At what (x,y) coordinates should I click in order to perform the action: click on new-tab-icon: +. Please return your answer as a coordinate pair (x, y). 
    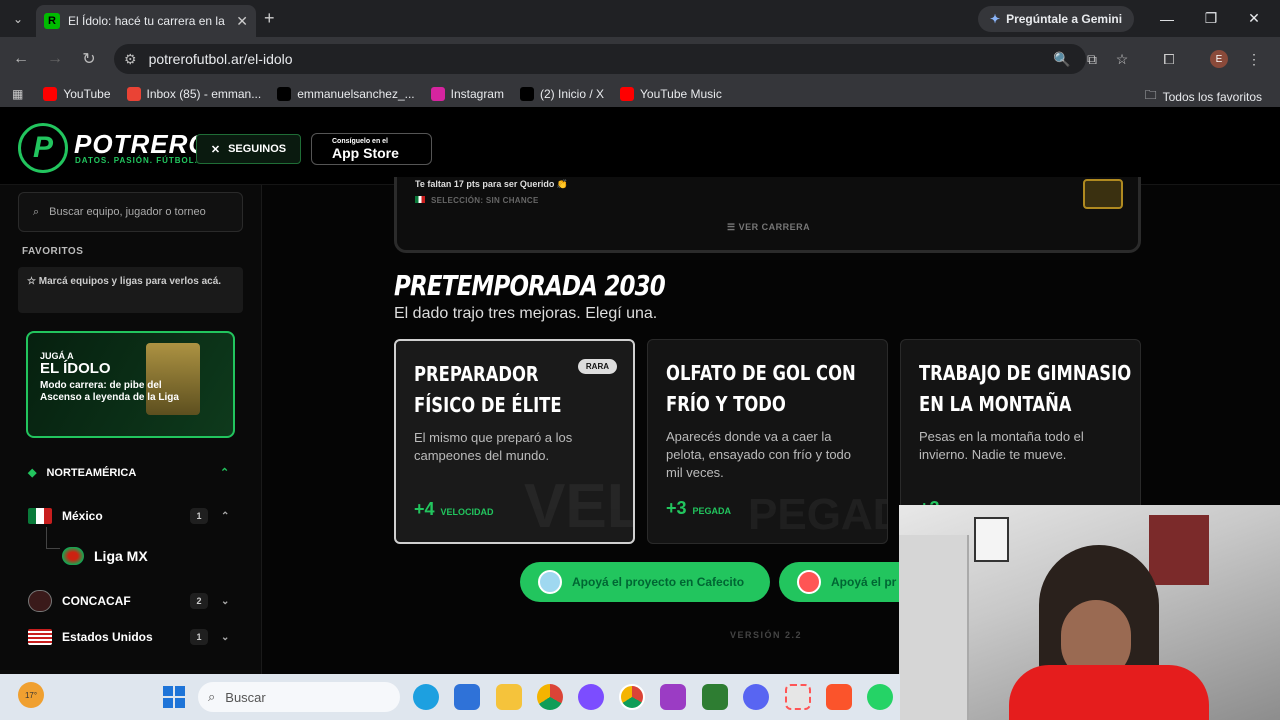
    Looking at the image, I should click on (269, 18).